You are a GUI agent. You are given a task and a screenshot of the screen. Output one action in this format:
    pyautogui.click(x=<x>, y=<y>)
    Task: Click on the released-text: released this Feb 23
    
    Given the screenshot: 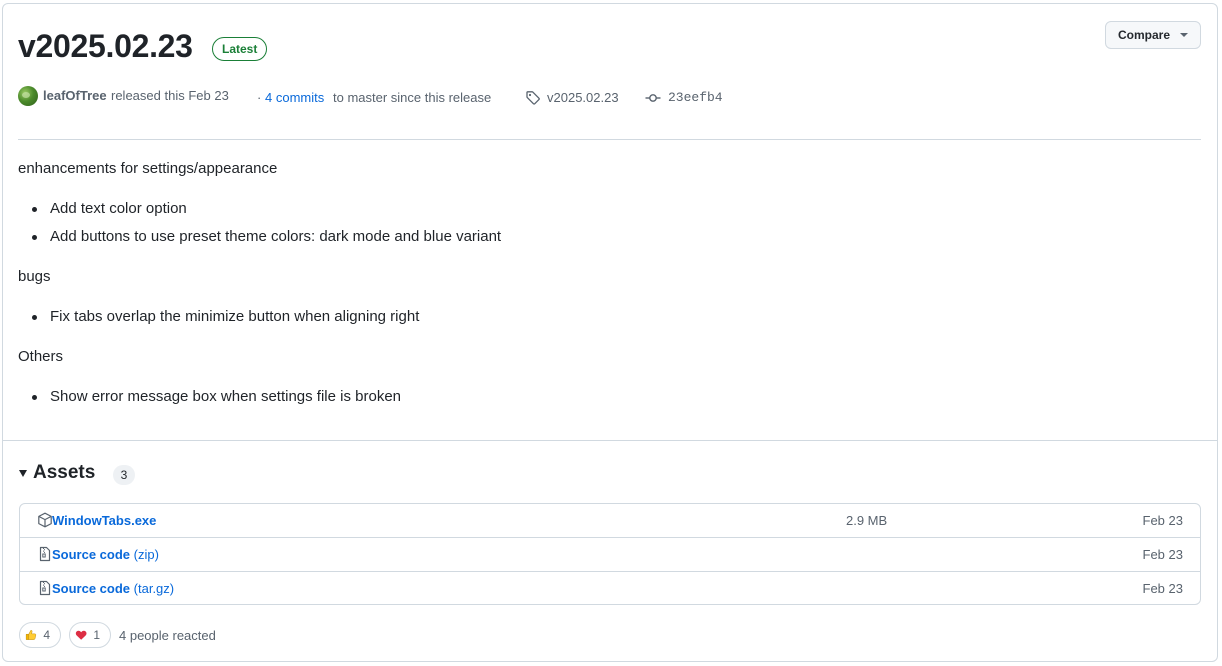 What is the action you would take?
    pyautogui.click(x=170, y=95)
    